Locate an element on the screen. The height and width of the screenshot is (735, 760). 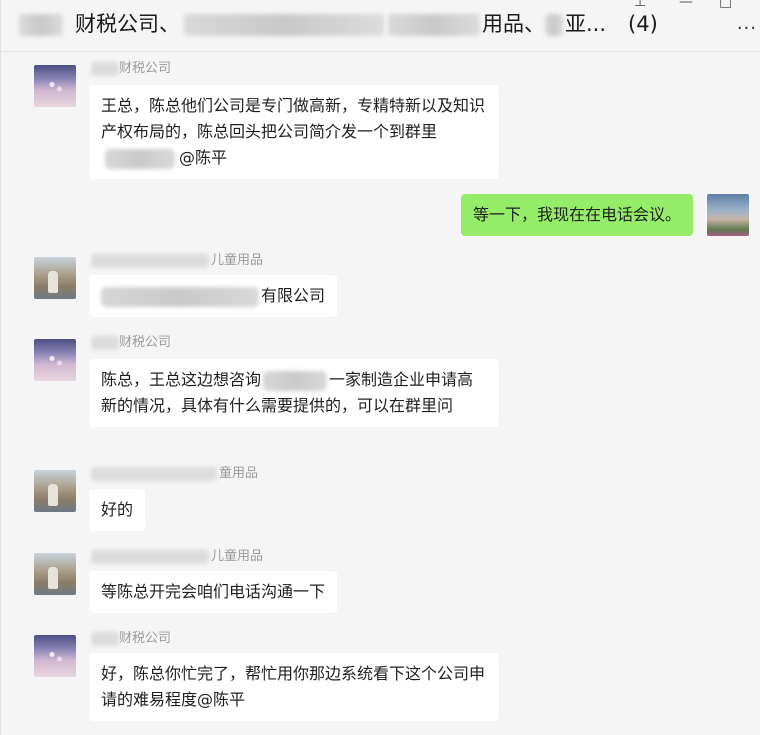
message-text: 好，陈总你忙完了，帮忙用你那边系统看下这个公司申请的难易程度@陈平 is located at coordinates (293, 686).